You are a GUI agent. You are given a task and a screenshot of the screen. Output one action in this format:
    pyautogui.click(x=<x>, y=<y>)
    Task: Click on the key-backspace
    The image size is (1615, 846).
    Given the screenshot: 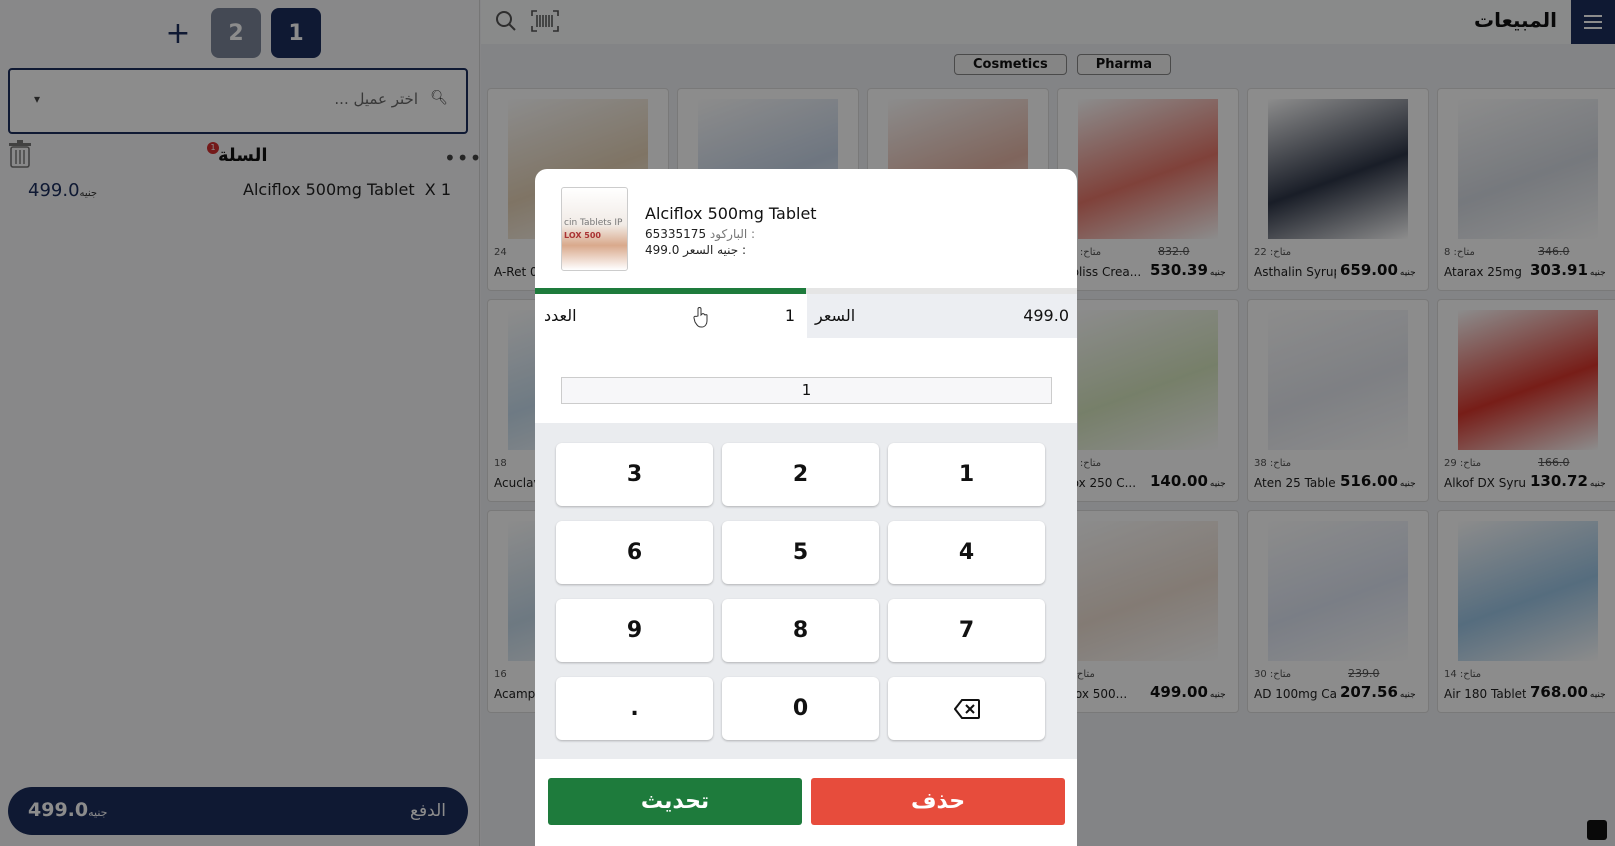 What is the action you would take?
    pyautogui.click(x=966, y=708)
    